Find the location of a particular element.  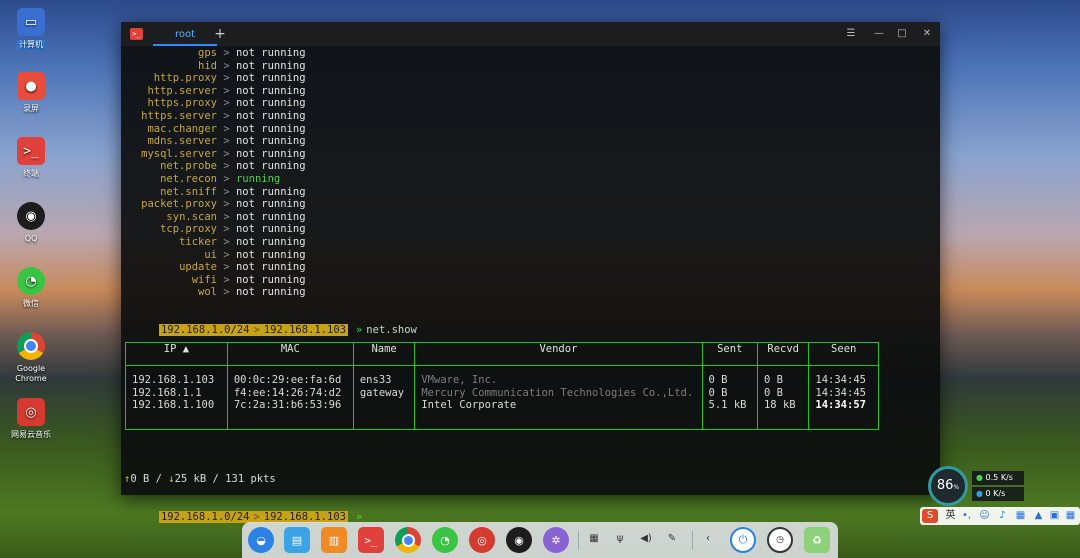

host-name: gateway is located at coordinates (382, 392).